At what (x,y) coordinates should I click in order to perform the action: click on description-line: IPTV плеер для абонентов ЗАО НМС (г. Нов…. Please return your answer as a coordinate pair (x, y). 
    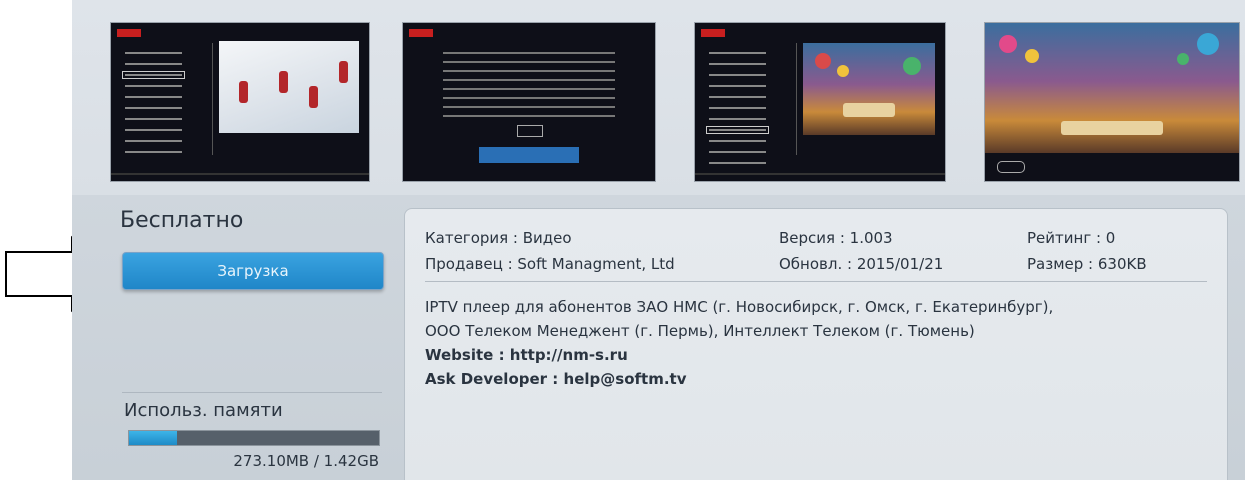
    Looking at the image, I should click on (739, 307).